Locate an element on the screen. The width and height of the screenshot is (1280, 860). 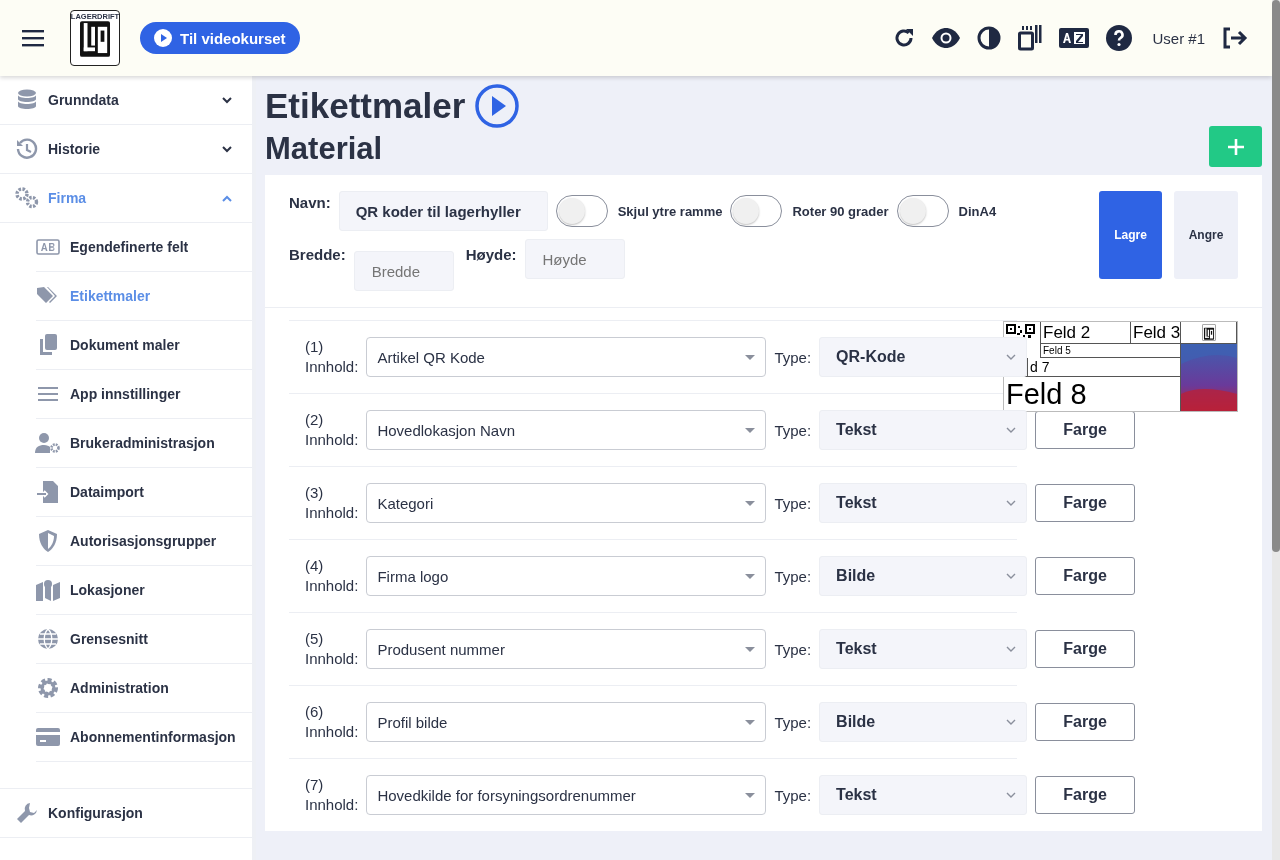
sidebar-subitem: Administration is located at coordinates (144, 688).